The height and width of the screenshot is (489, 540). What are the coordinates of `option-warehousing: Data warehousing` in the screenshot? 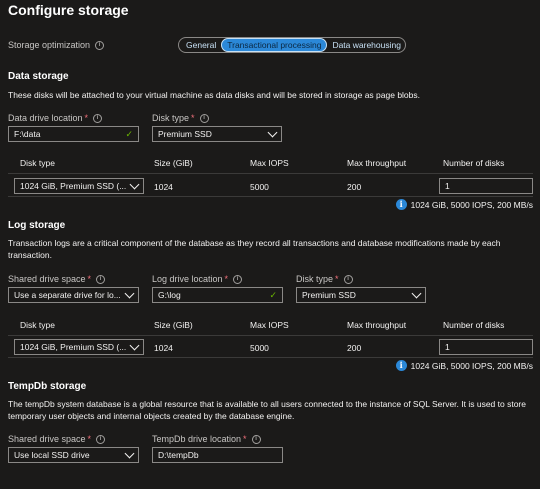 It's located at (366, 45).